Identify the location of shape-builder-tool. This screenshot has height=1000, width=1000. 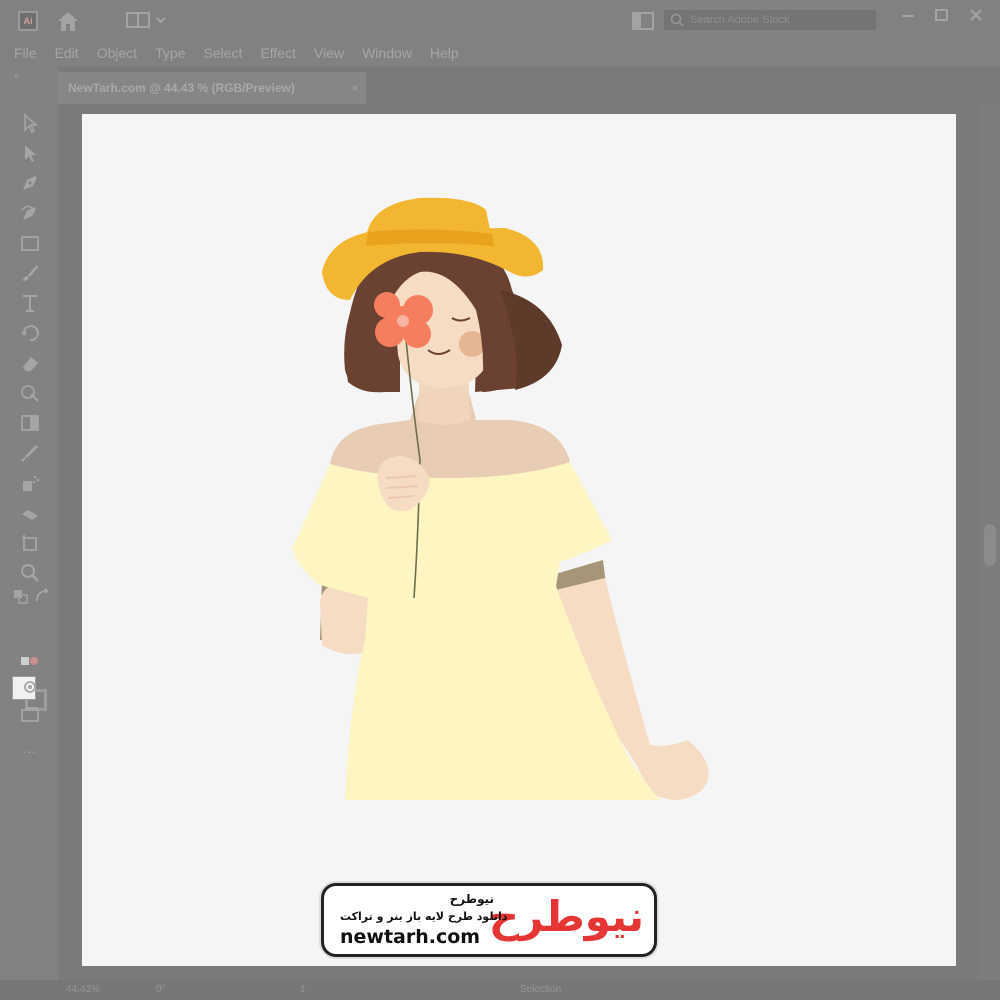
(30, 393).